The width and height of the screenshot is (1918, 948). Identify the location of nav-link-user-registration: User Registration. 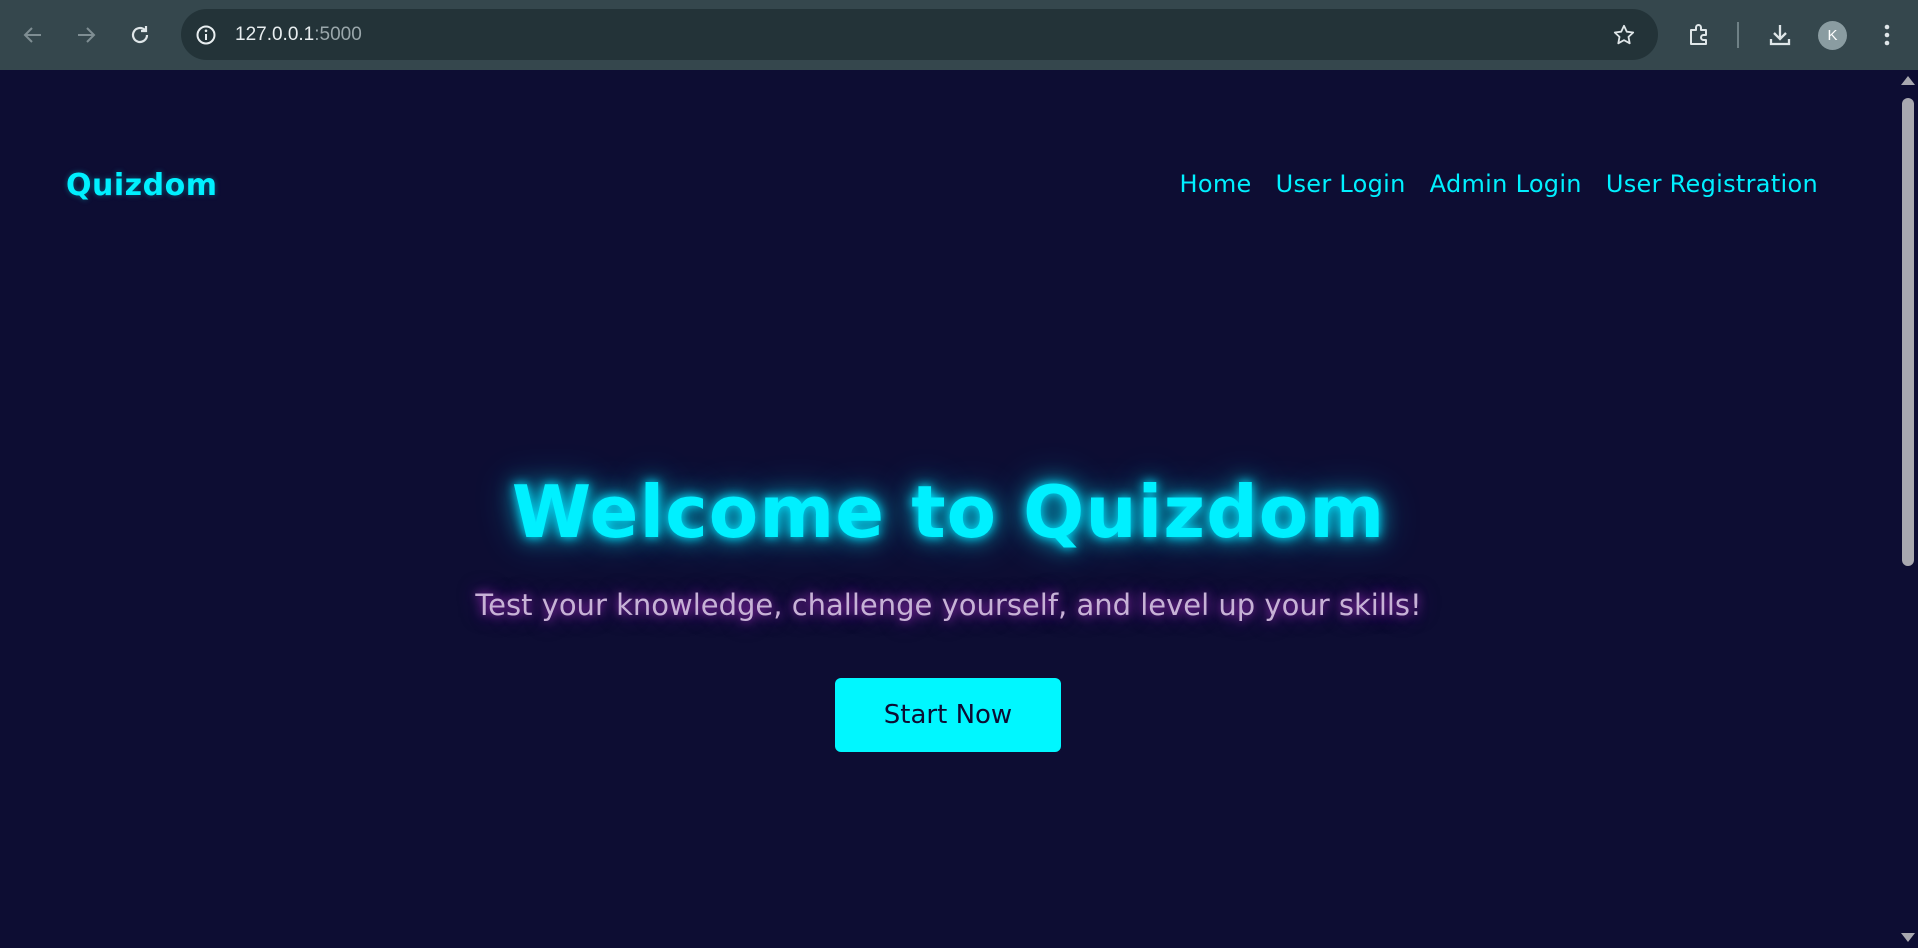
(1712, 184).